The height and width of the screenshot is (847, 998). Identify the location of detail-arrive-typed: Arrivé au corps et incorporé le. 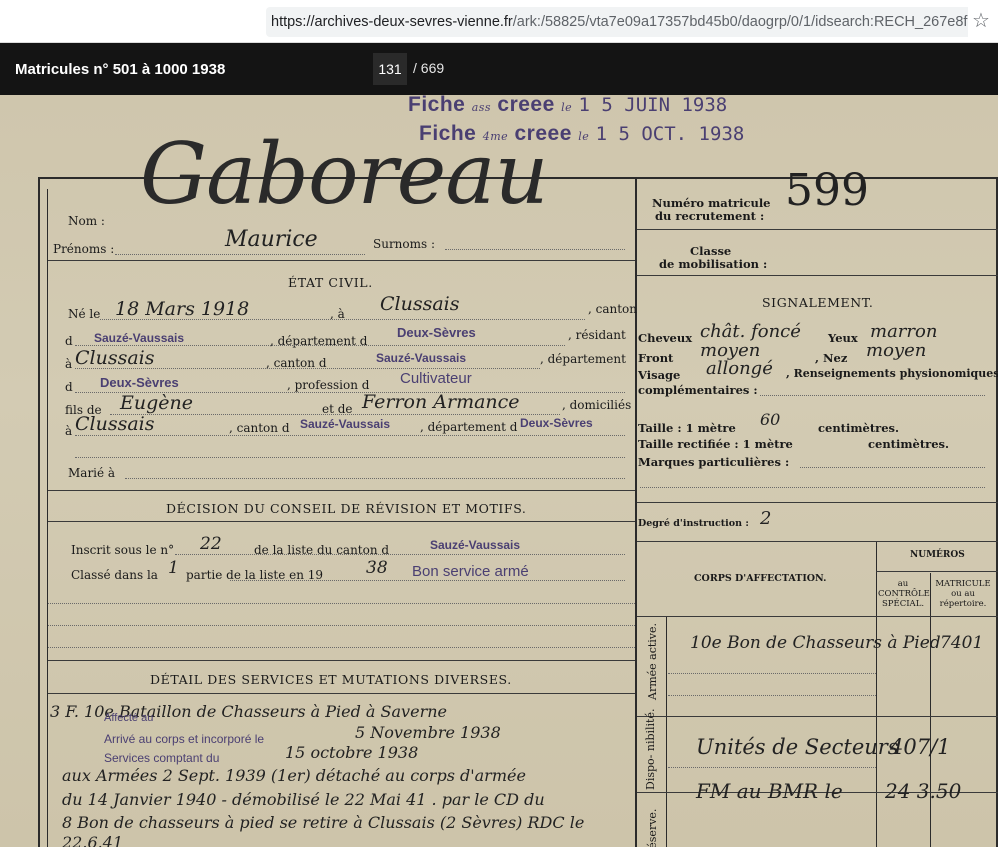
(184, 739).